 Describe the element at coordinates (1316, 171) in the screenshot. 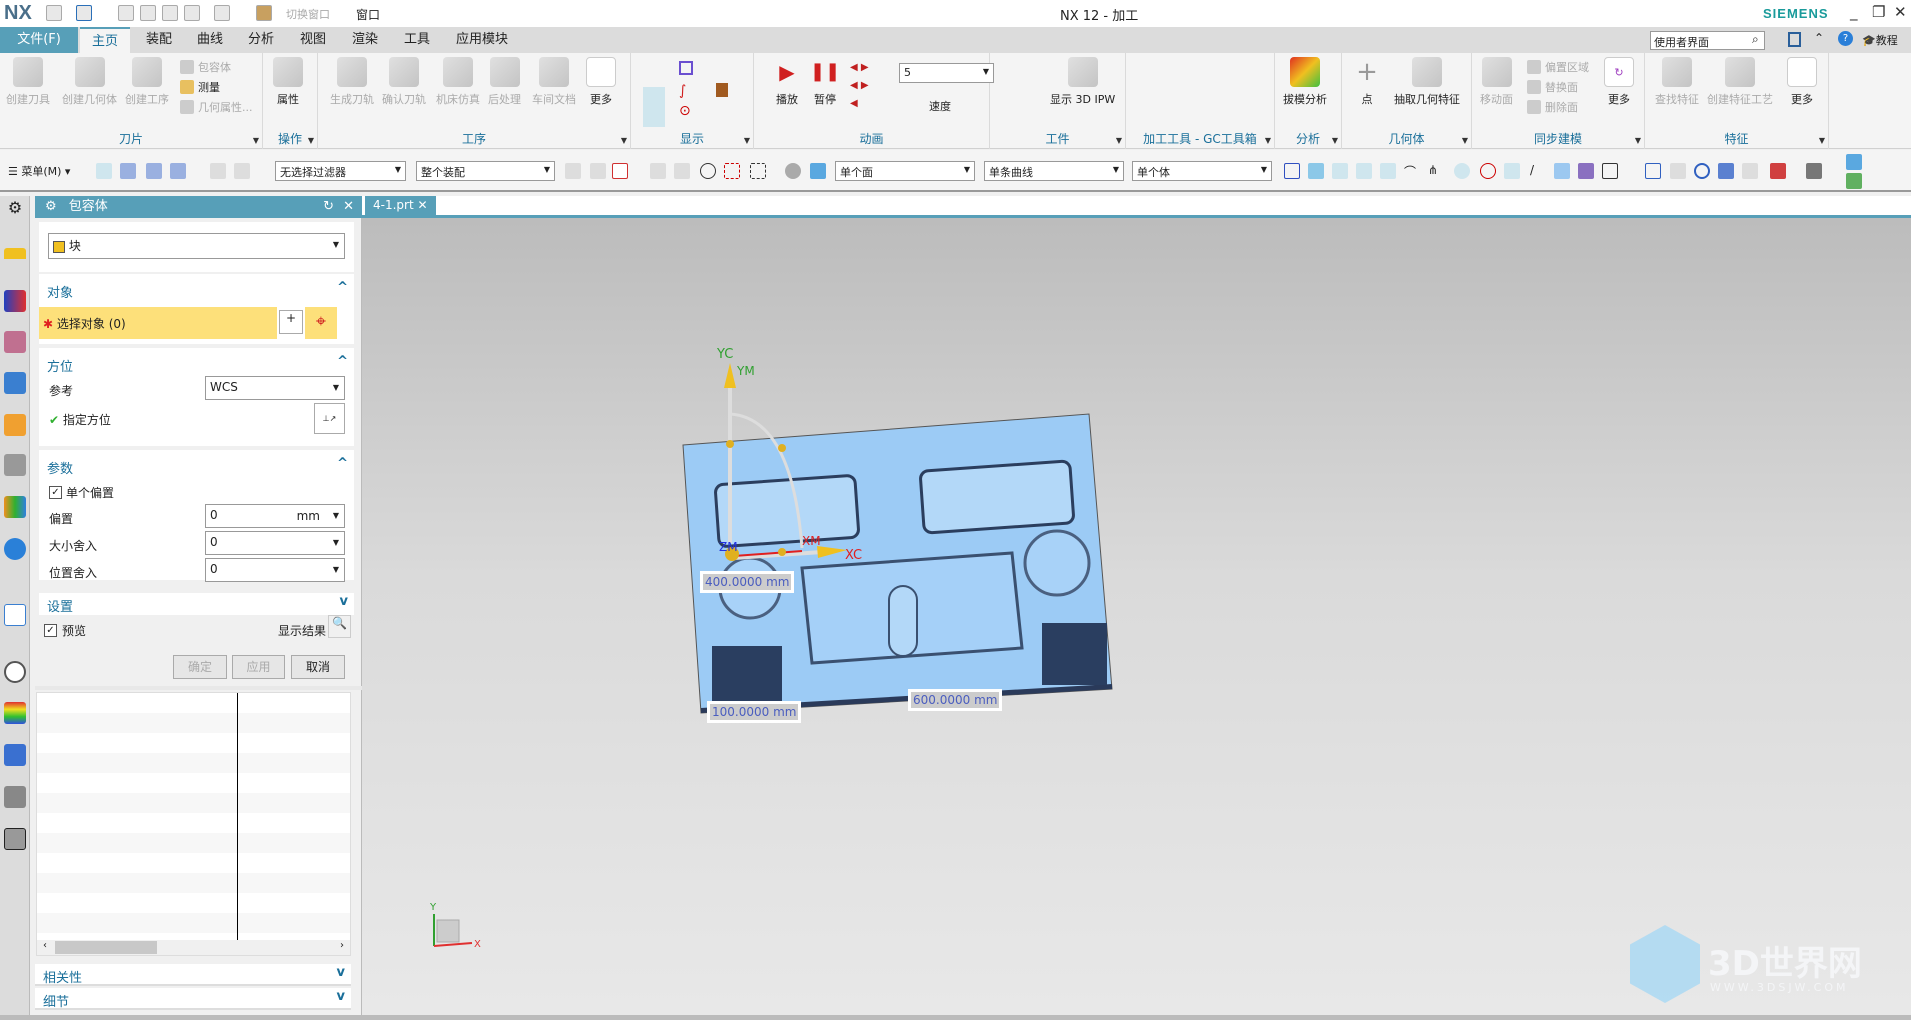

I see `arrow-icon` at that location.